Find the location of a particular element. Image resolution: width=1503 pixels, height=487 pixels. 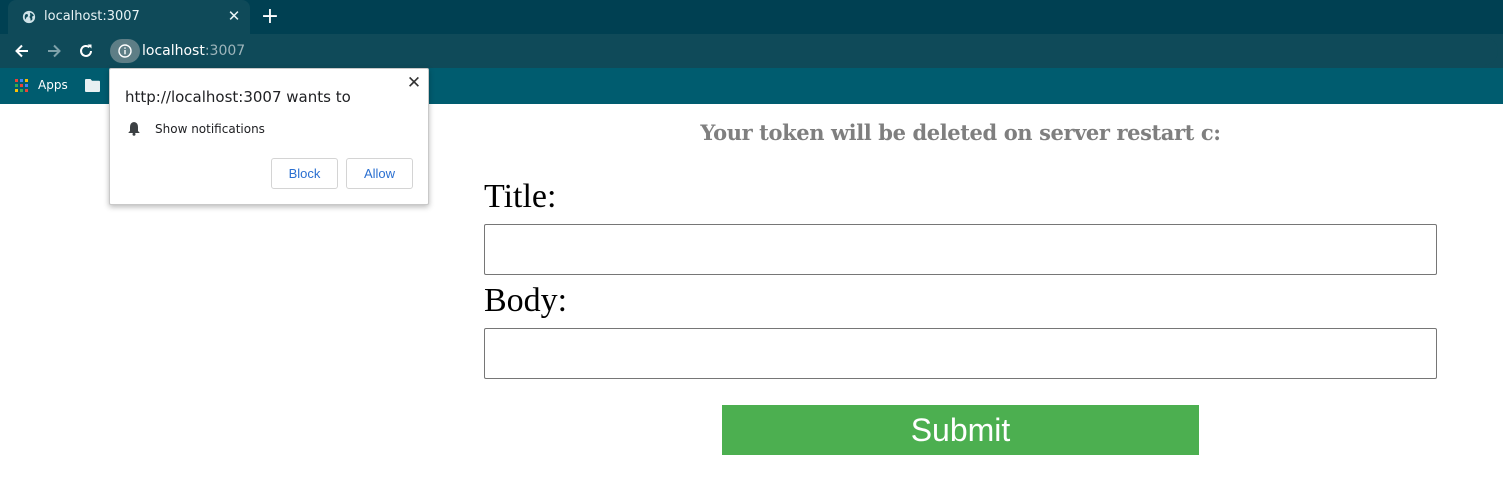

popup-title: http://localhost:3007 wants to is located at coordinates (238, 97).